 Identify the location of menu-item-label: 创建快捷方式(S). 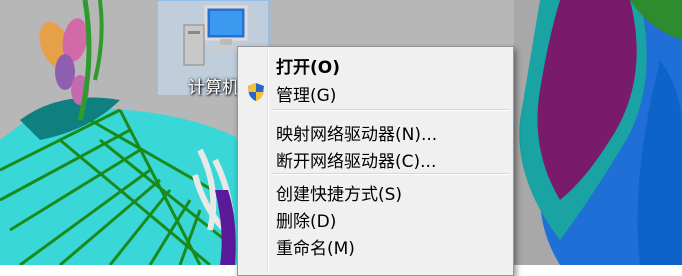
(339, 195).